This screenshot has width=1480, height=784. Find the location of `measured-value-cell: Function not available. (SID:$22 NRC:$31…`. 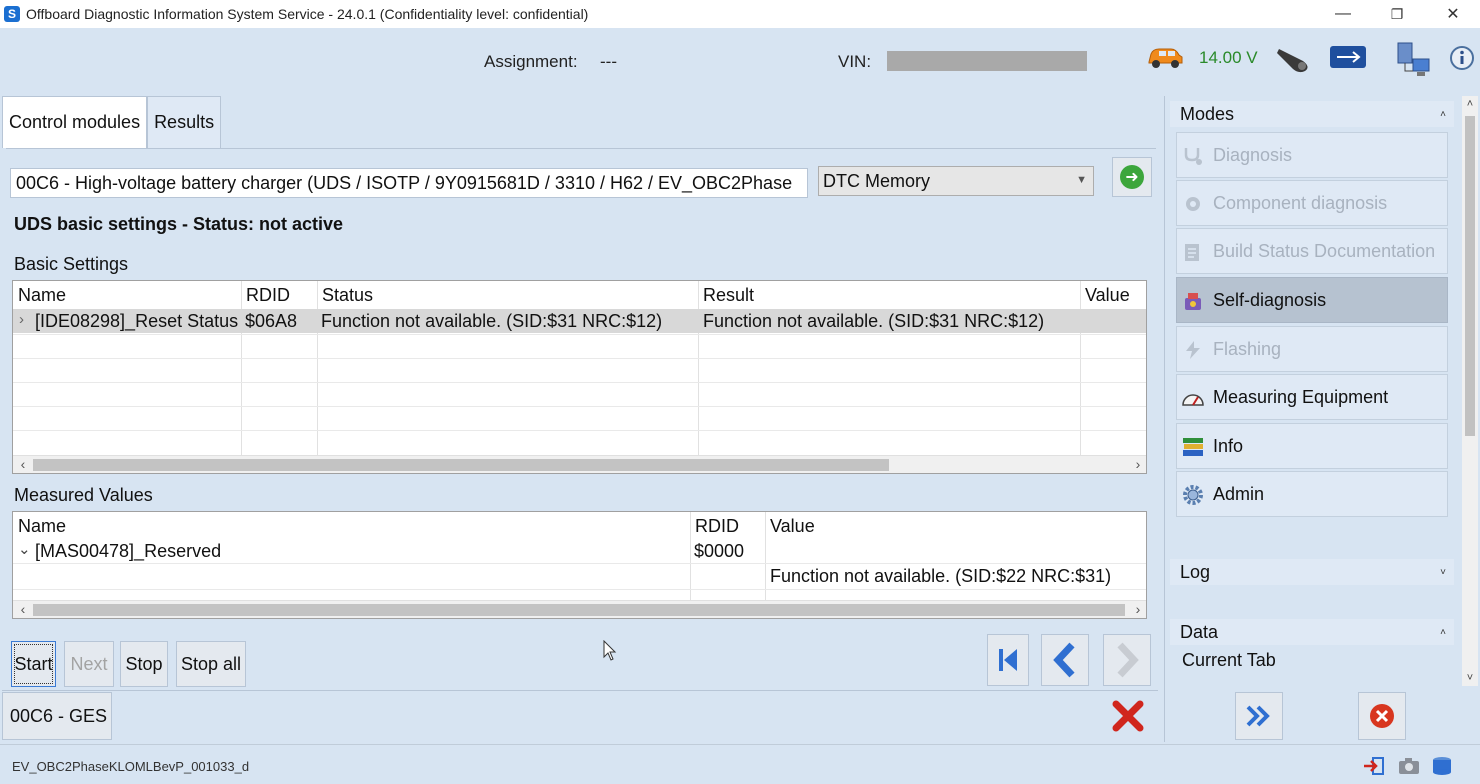

measured-value-cell: Function not available. (SID:$22 NRC:$31… is located at coordinates (941, 576).